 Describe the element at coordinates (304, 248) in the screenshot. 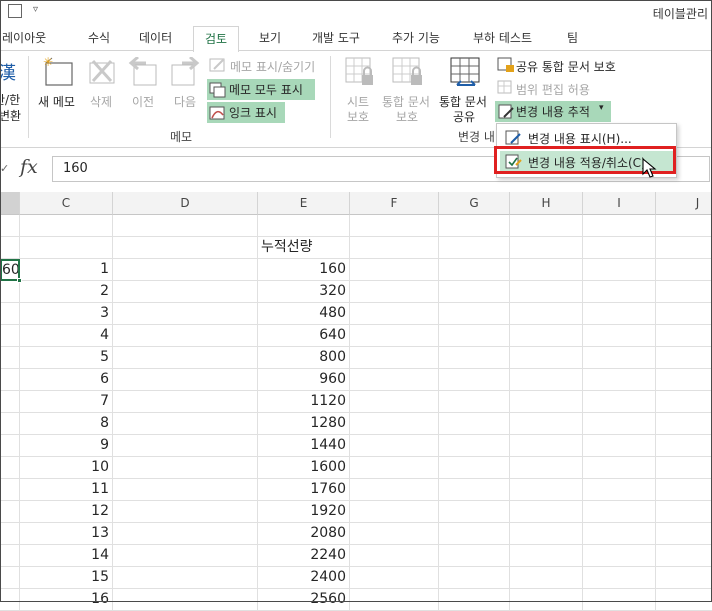

I see `cell-e-header: 누적선량` at that location.